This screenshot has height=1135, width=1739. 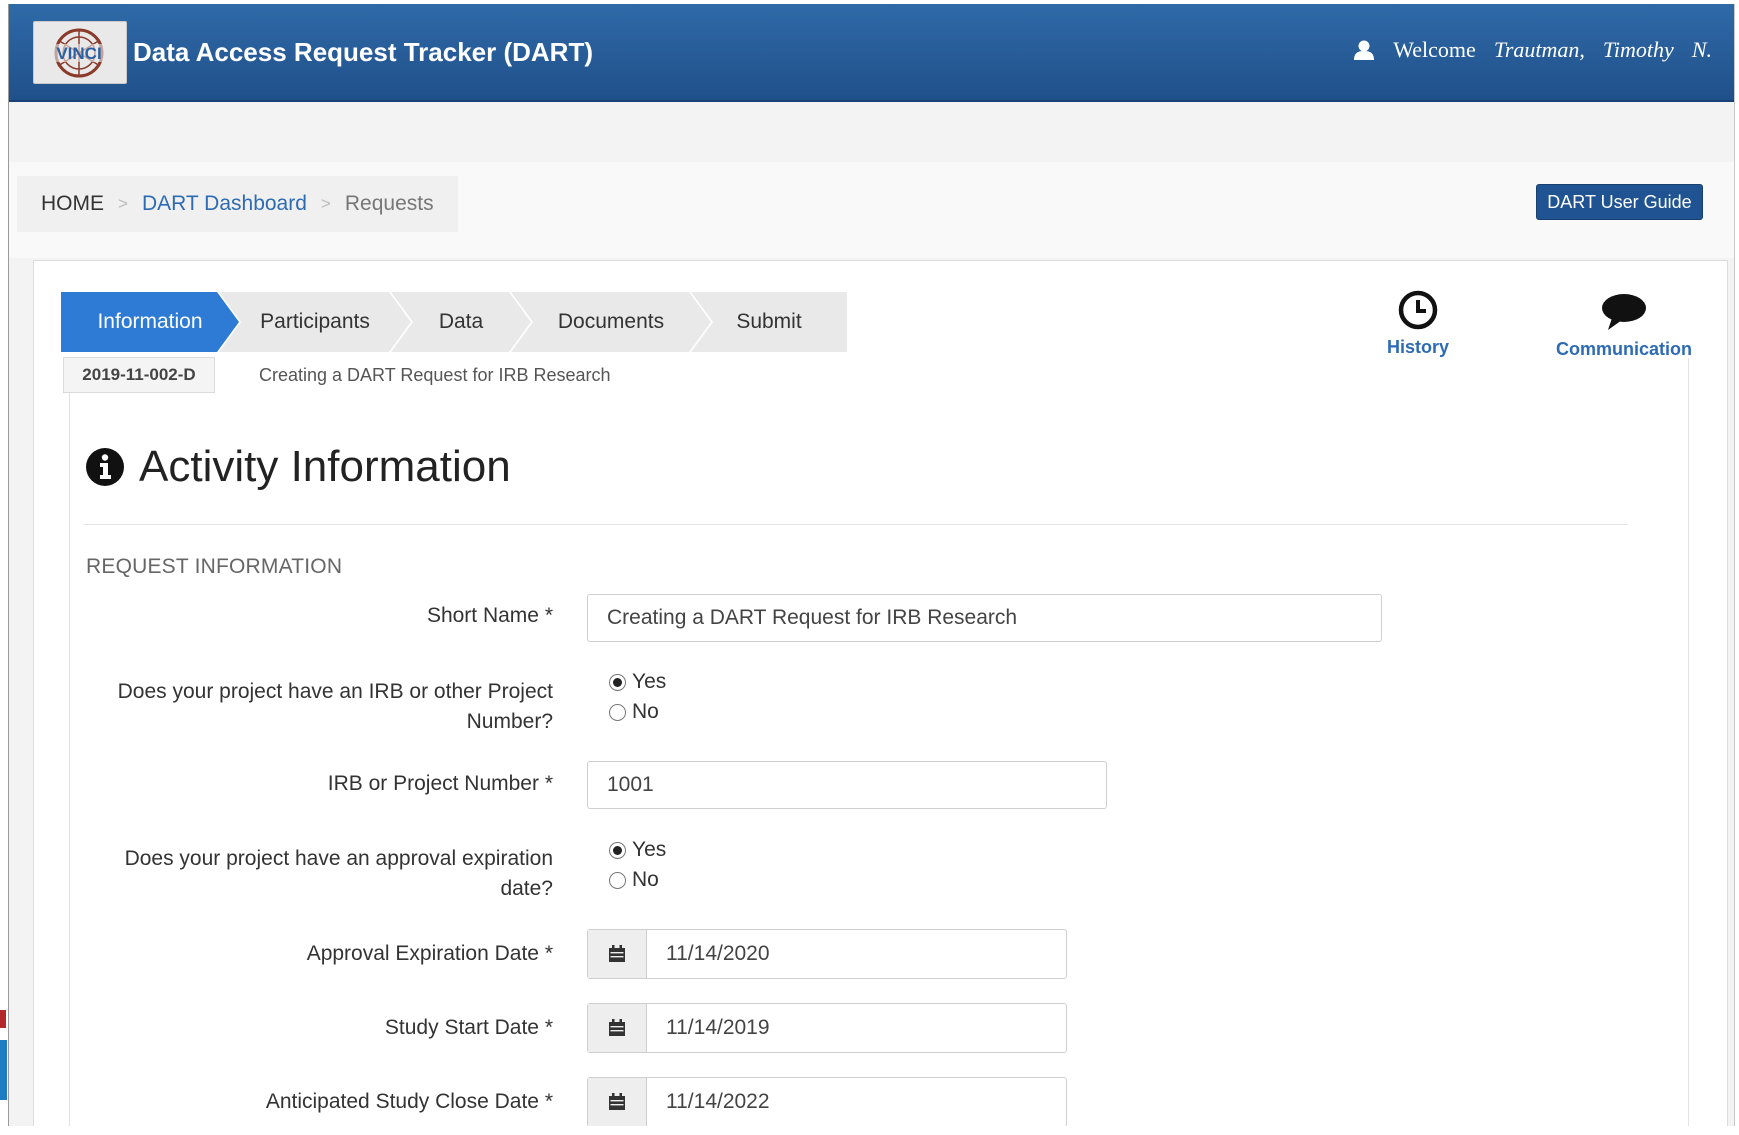 What do you see at coordinates (363, 52) in the screenshot?
I see `app-title: Data Access Request Tracker (DART)` at bounding box center [363, 52].